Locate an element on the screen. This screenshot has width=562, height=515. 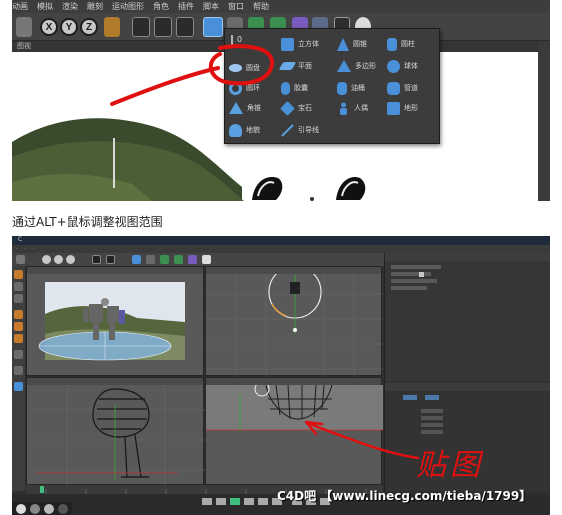
render-picture-viewer-icon is located at coordinates (163, 27).